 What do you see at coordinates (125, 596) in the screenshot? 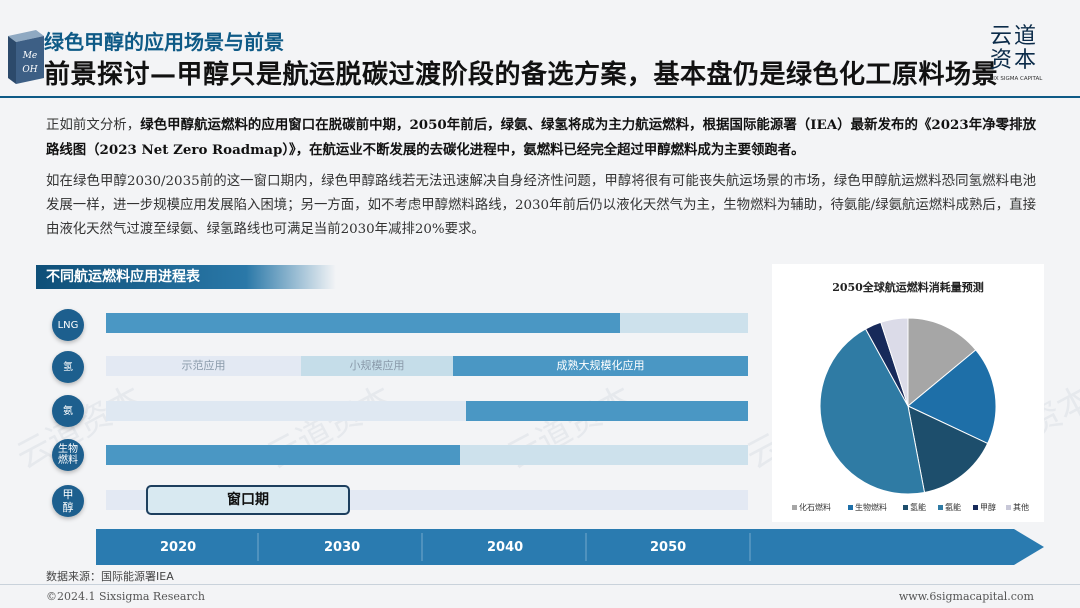
I see `footer-copyright: ©2024.1 Sixsigma Research` at bounding box center [125, 596].